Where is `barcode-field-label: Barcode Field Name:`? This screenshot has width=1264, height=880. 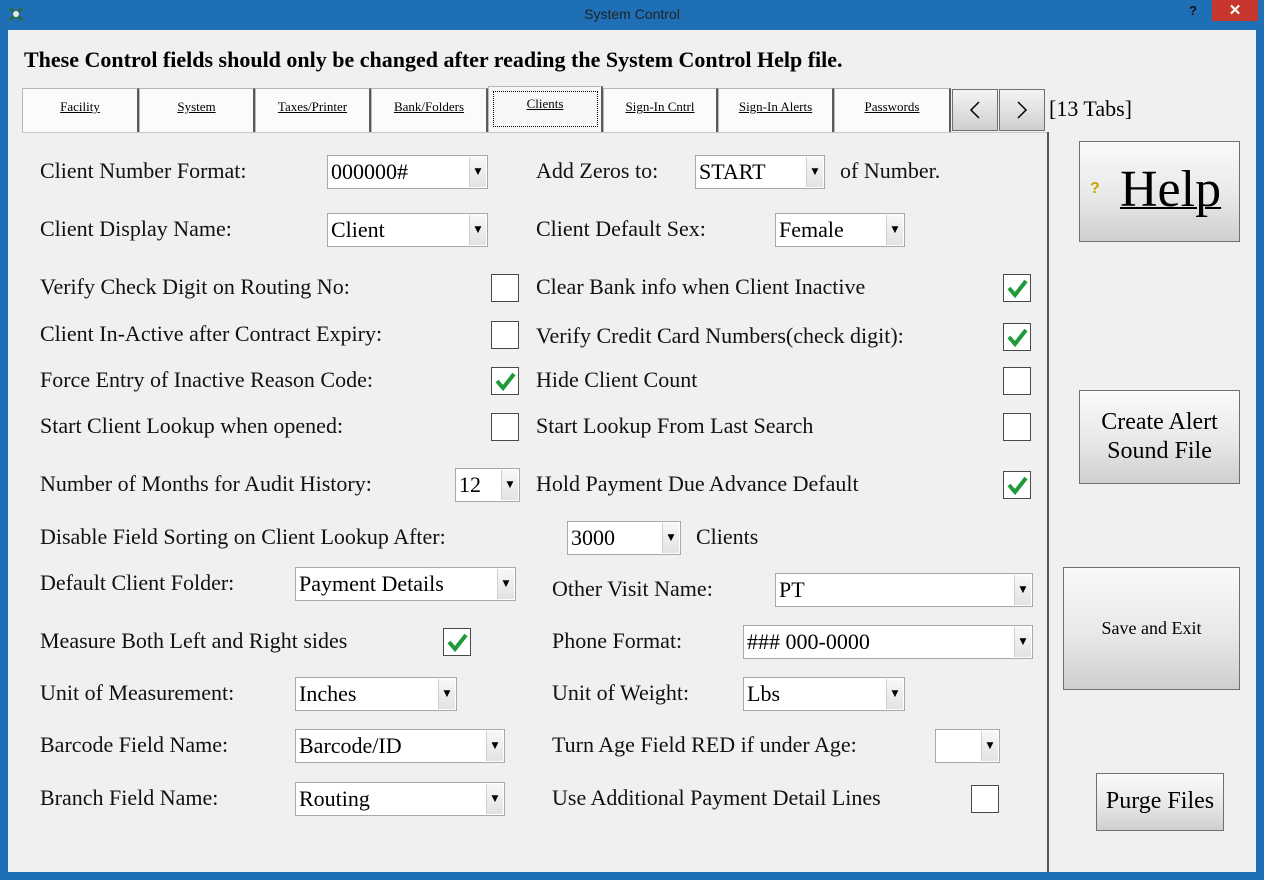 barcode-field-label: Barcode Field Name: is located at coordinates (134, 744).